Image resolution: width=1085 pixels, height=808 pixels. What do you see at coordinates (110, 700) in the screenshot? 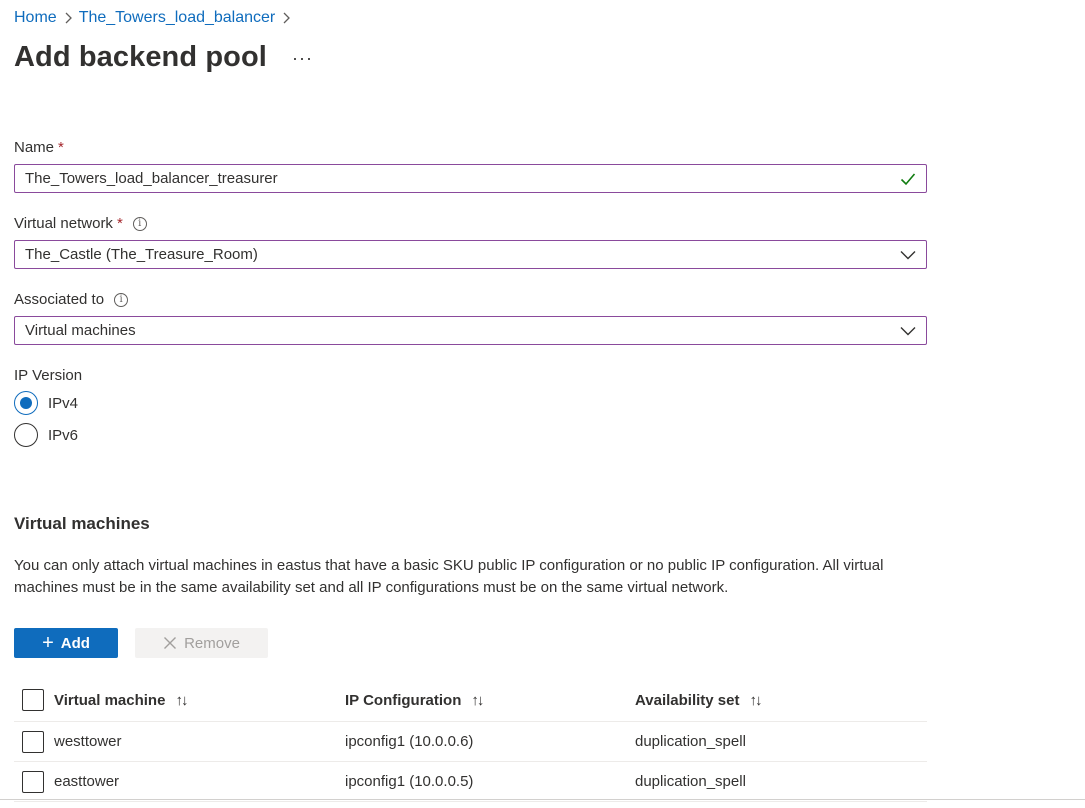
I see `column-header-label: Virtual machine` at bounding box center [110, 700].